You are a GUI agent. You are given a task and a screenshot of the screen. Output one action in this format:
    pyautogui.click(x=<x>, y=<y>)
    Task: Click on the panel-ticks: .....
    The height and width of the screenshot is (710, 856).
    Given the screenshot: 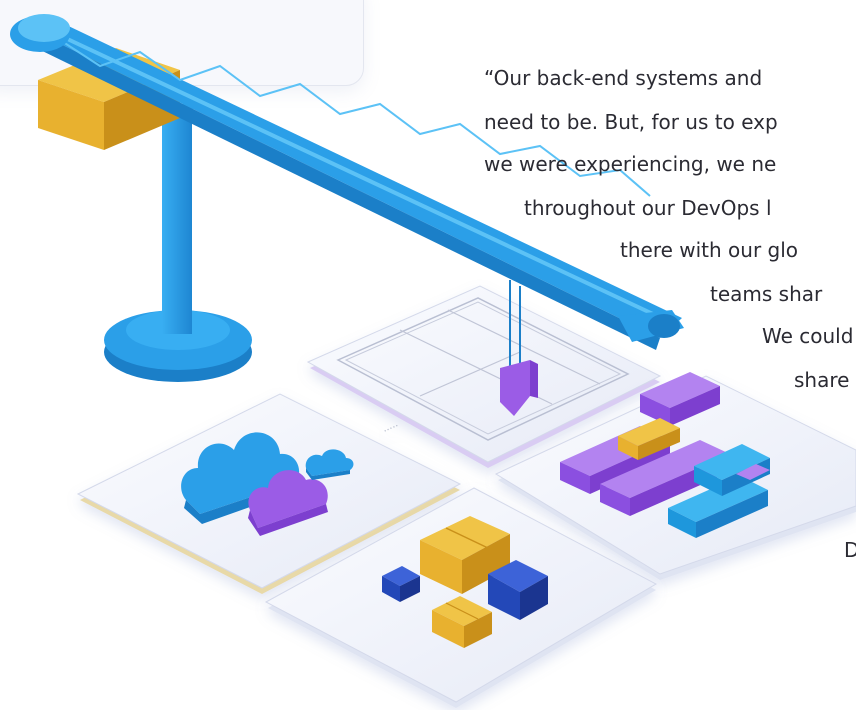 What is the action you would take?
    pyautogui.click(x=390, y=426)
    